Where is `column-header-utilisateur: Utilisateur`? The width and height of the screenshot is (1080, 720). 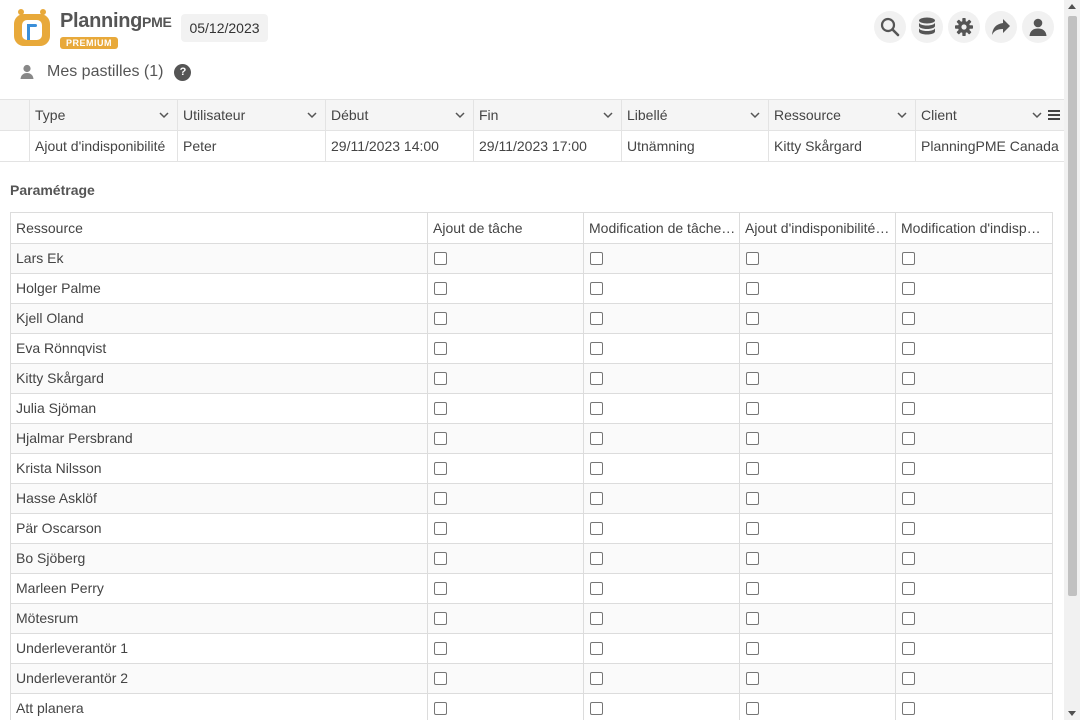 column-header-utilisateur: Utilisateur is located at coordinates (252, 115).